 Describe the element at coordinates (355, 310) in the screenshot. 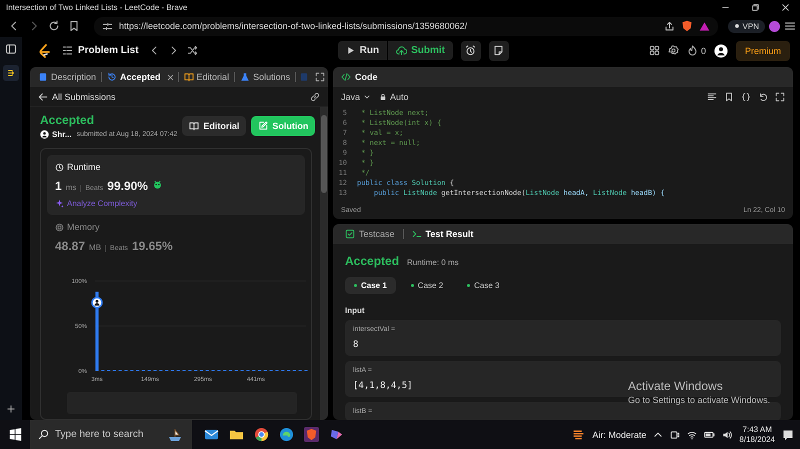

I see `input-label: Input` at that location.